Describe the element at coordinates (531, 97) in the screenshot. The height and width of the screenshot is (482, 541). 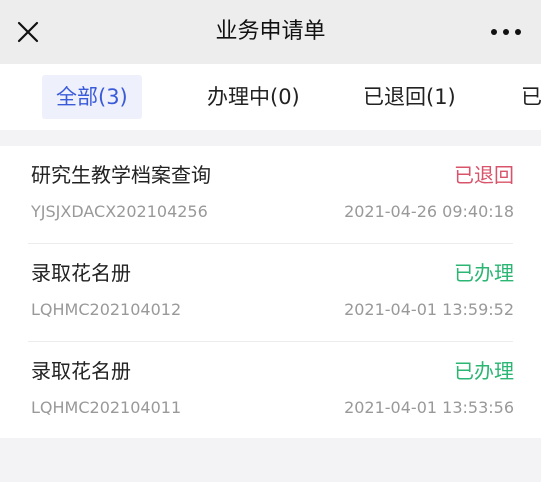
I see `tab-completed: 已` at that location.